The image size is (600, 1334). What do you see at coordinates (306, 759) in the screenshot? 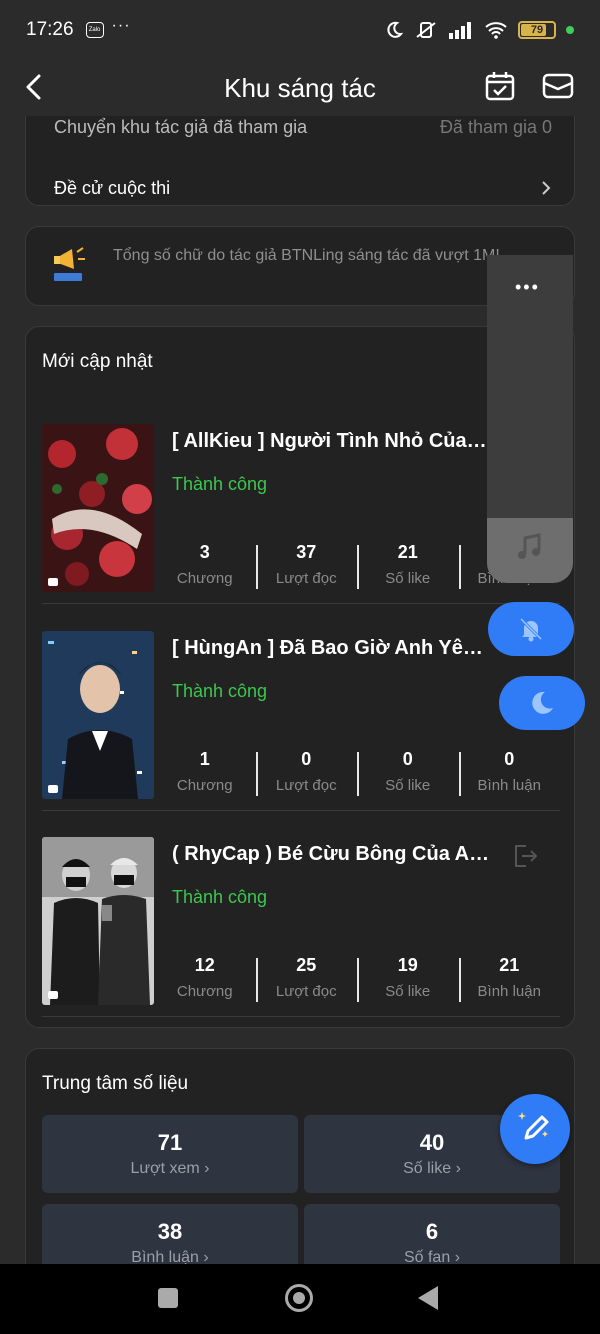
I see `reads-count: 0` at bounding box center [306, 759].